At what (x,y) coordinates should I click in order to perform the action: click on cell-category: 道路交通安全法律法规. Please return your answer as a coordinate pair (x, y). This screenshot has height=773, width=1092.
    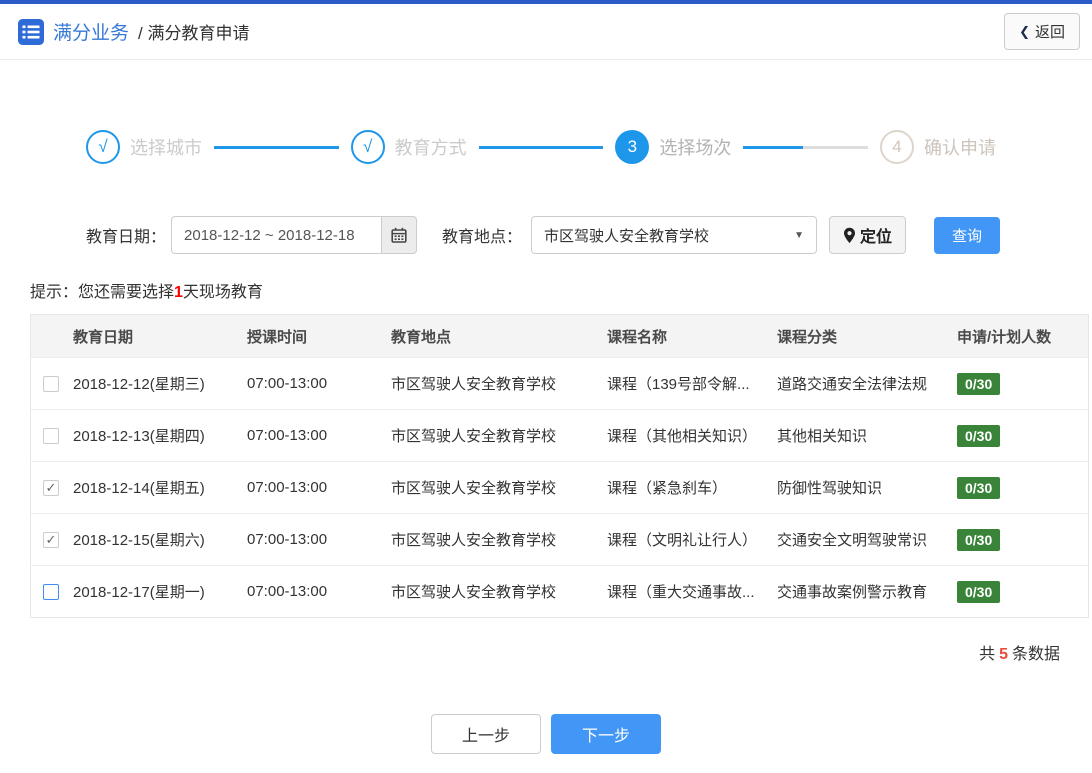
    Looking at the image, I should click on (852, 384).